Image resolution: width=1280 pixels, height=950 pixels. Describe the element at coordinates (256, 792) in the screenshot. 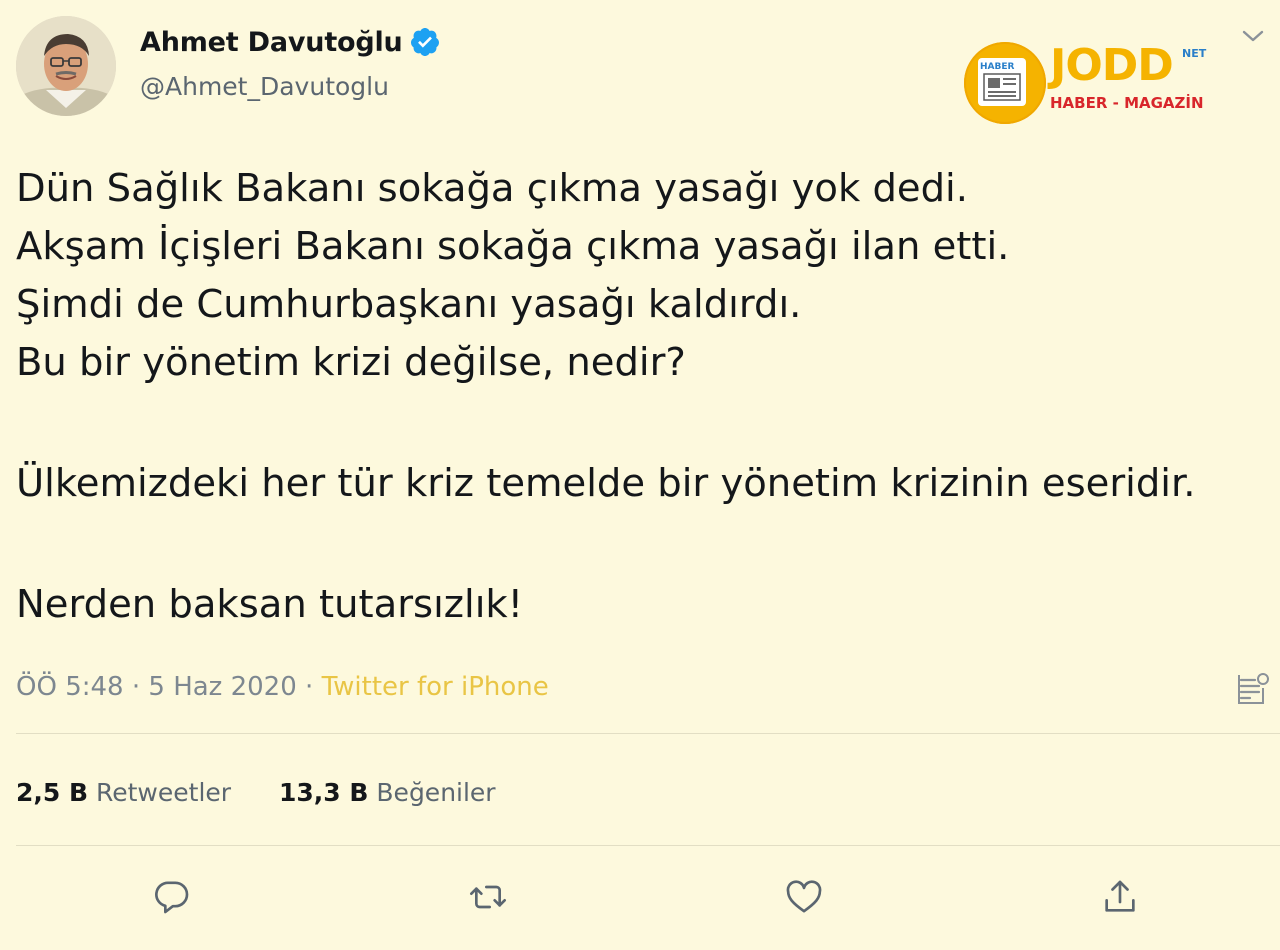

I see `tweet-stats: 2,5 B Retweetler 13,3 B Beğeniler` at that location.